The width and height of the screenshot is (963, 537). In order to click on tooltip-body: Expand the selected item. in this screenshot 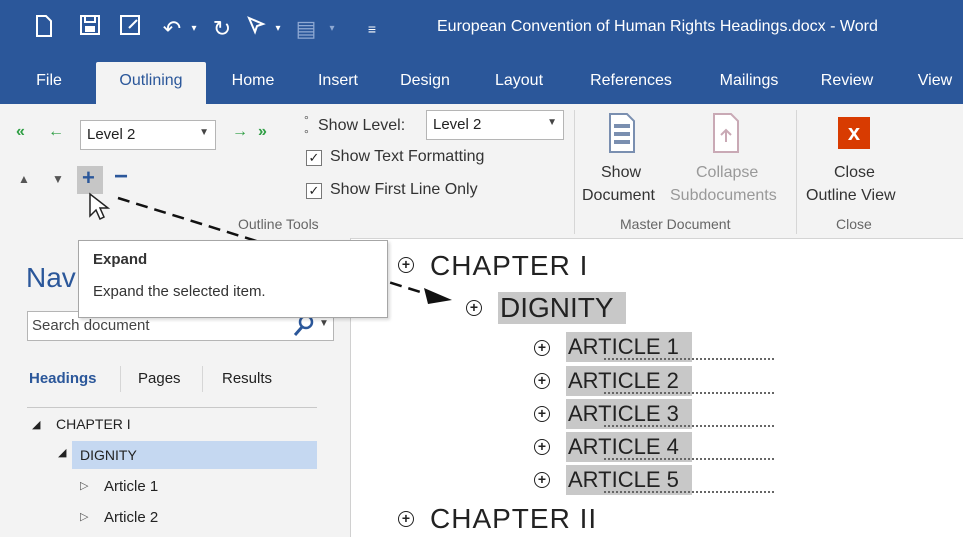, I will do `click(179, 291)`.